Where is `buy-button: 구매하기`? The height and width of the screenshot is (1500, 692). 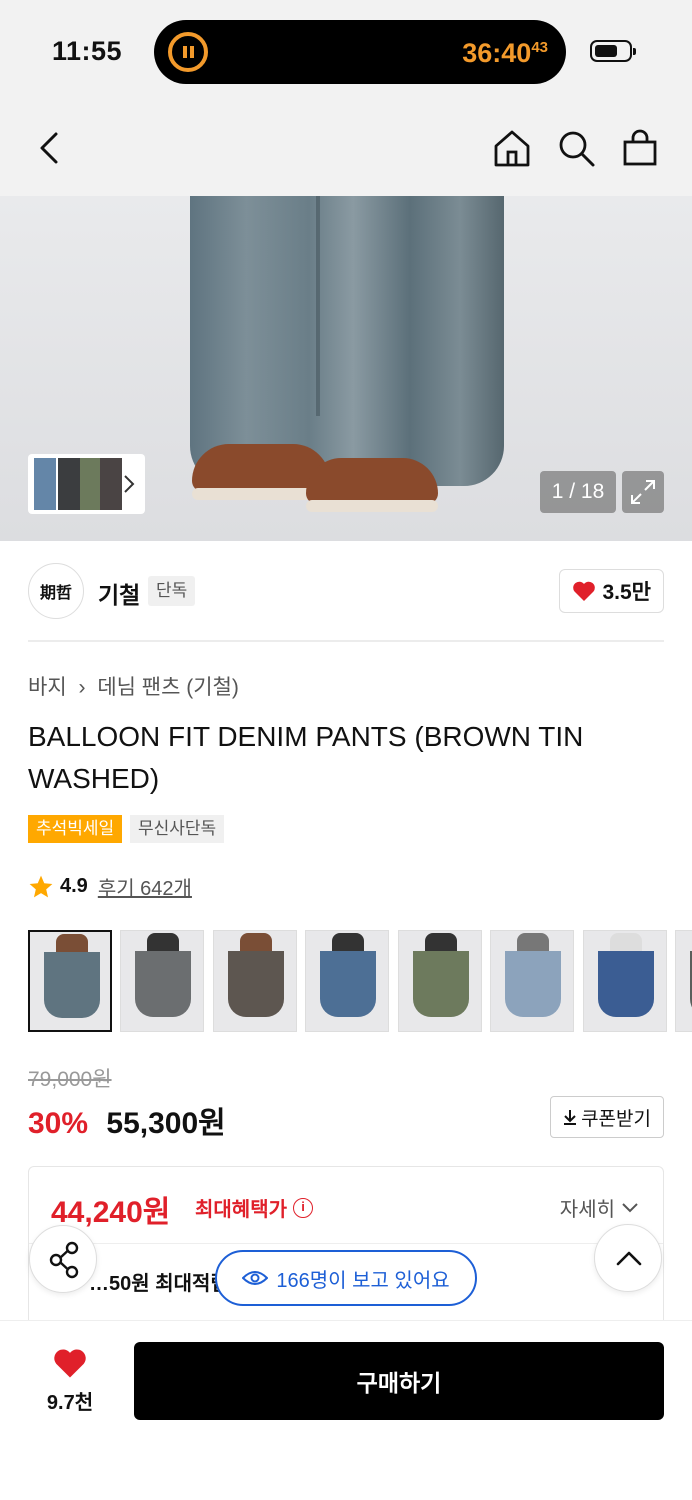
buy-button: 구매하기 is located at coordinates (399, 1381).